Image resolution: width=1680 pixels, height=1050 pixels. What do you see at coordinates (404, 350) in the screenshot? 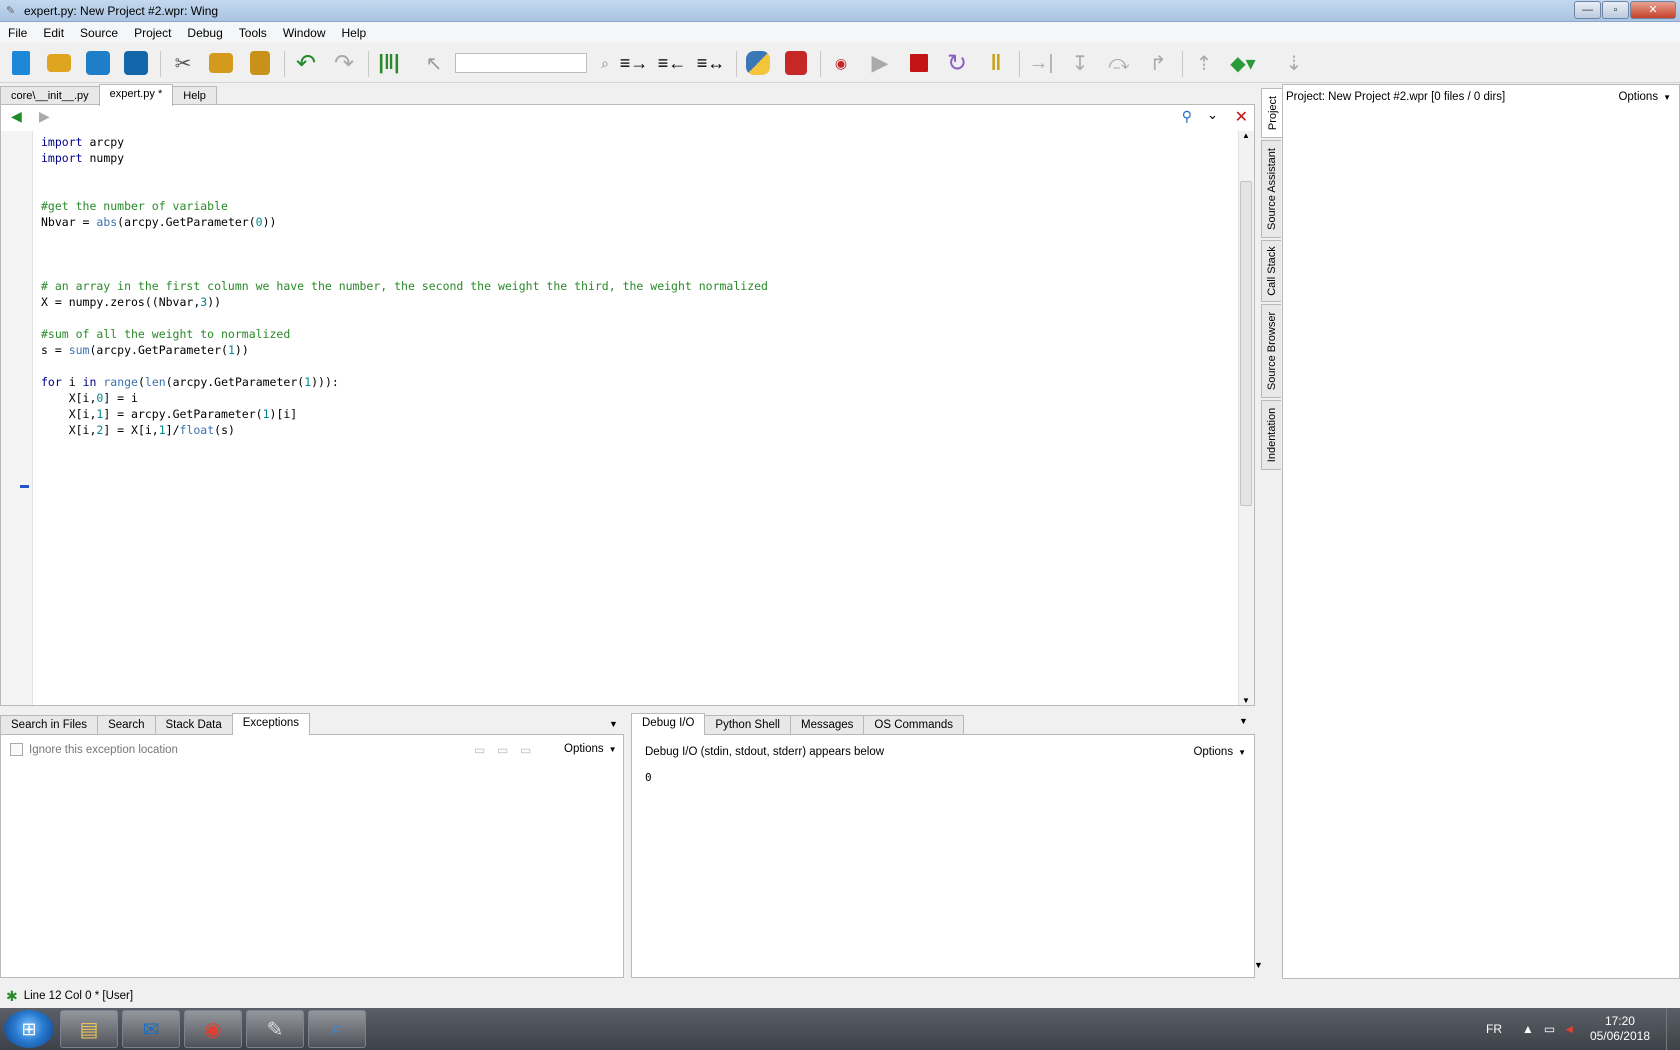
I see `code-line: s = sum(arcpy.GetParameter(1))` at bounding box center [404, 350].